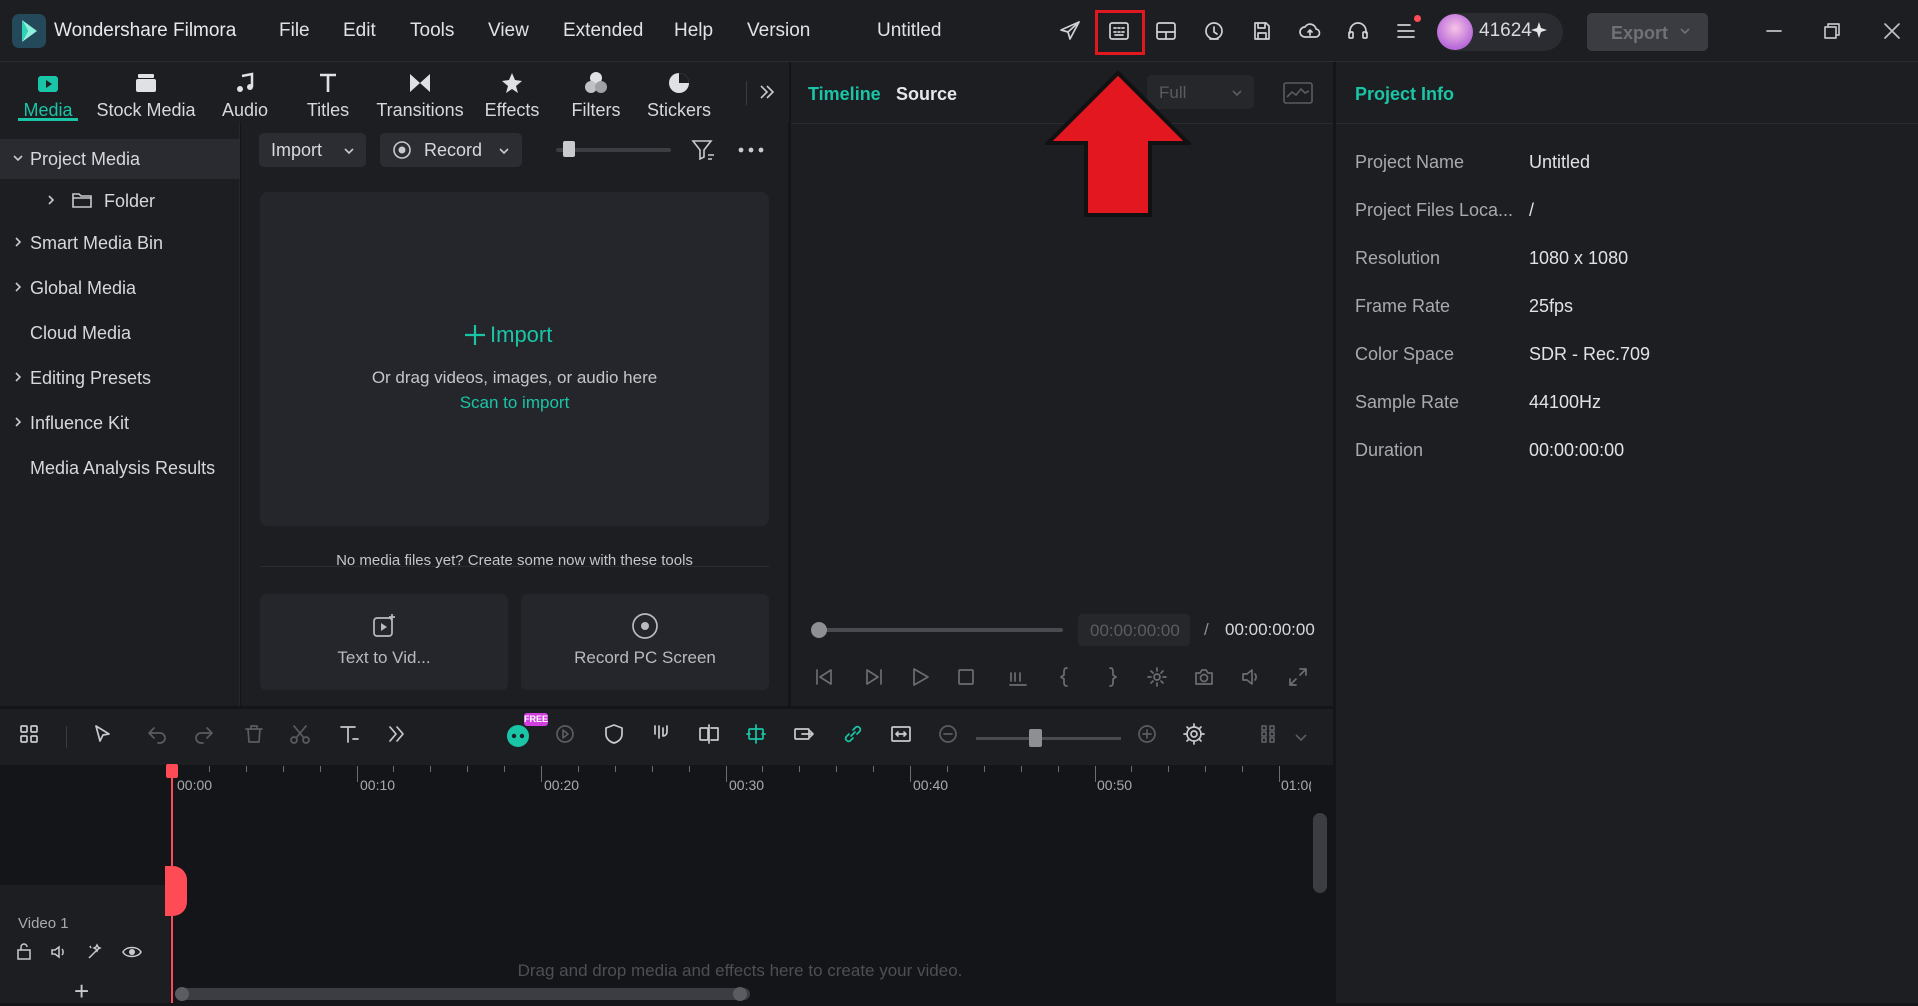  I want to click on text-tool-icon, so click(349, 734).